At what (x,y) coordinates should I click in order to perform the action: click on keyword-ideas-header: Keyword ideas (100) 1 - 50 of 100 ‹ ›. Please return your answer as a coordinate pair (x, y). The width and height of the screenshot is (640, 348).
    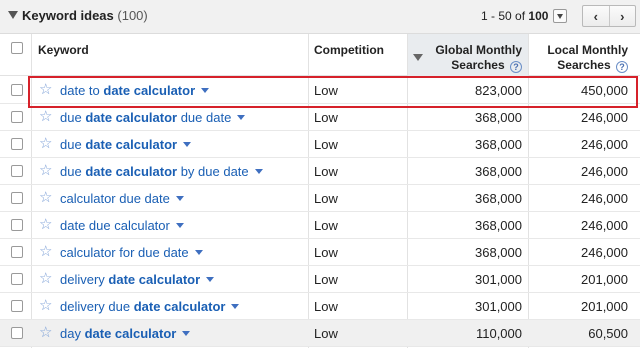
    Looking at the image, I should click on (320, 17).